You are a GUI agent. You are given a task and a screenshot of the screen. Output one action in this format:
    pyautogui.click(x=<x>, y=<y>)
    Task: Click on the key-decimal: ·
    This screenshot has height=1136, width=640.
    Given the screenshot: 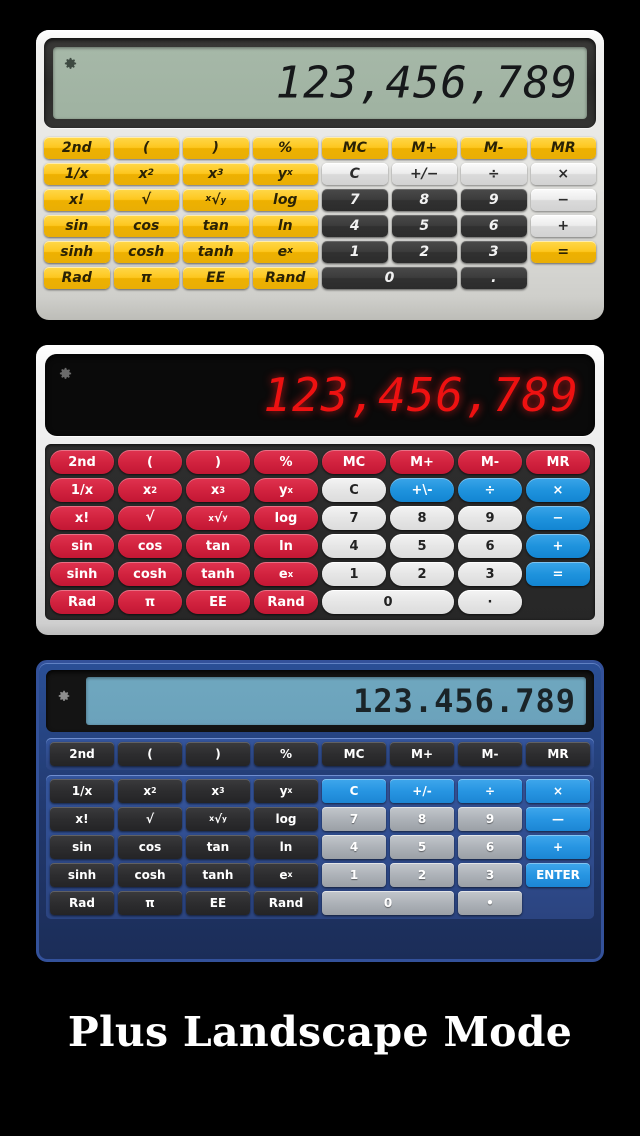 What is the action you would take?
    pyautogui.click(x=490, y=602)
    